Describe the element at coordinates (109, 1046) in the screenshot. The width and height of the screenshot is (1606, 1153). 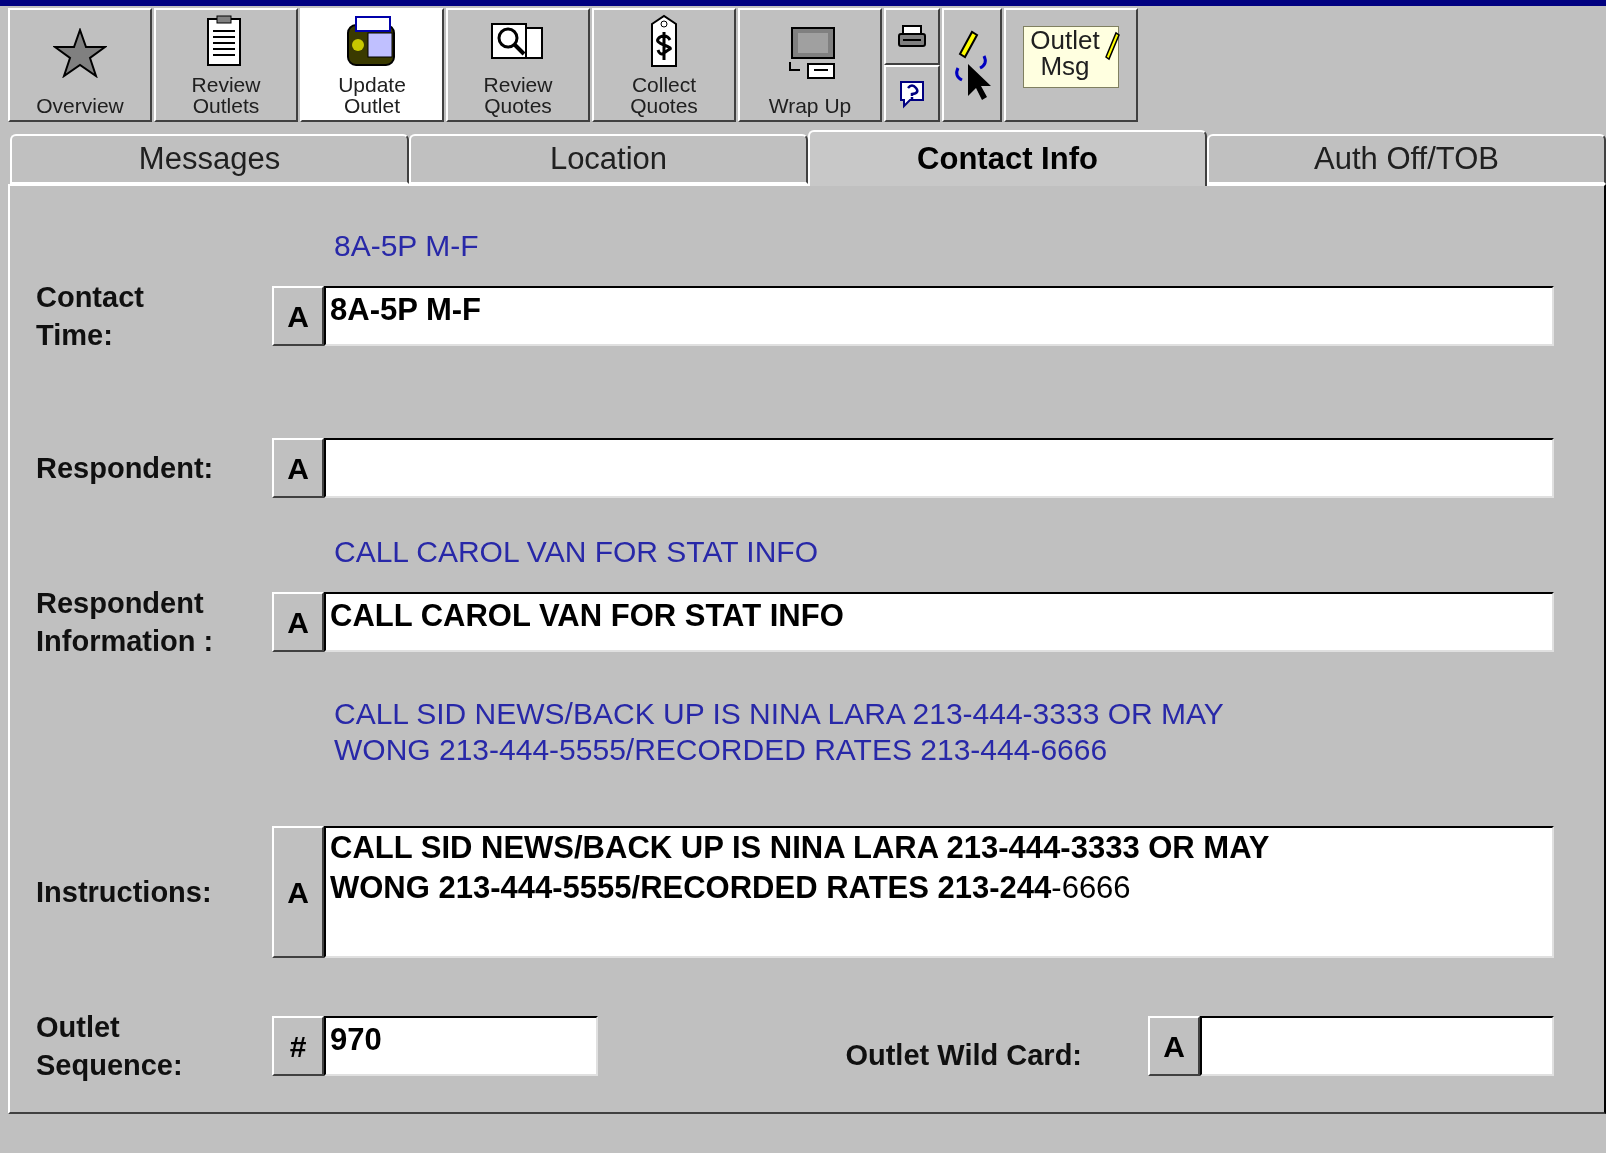
I see `field-label: Outlet Sequence:` at that location.